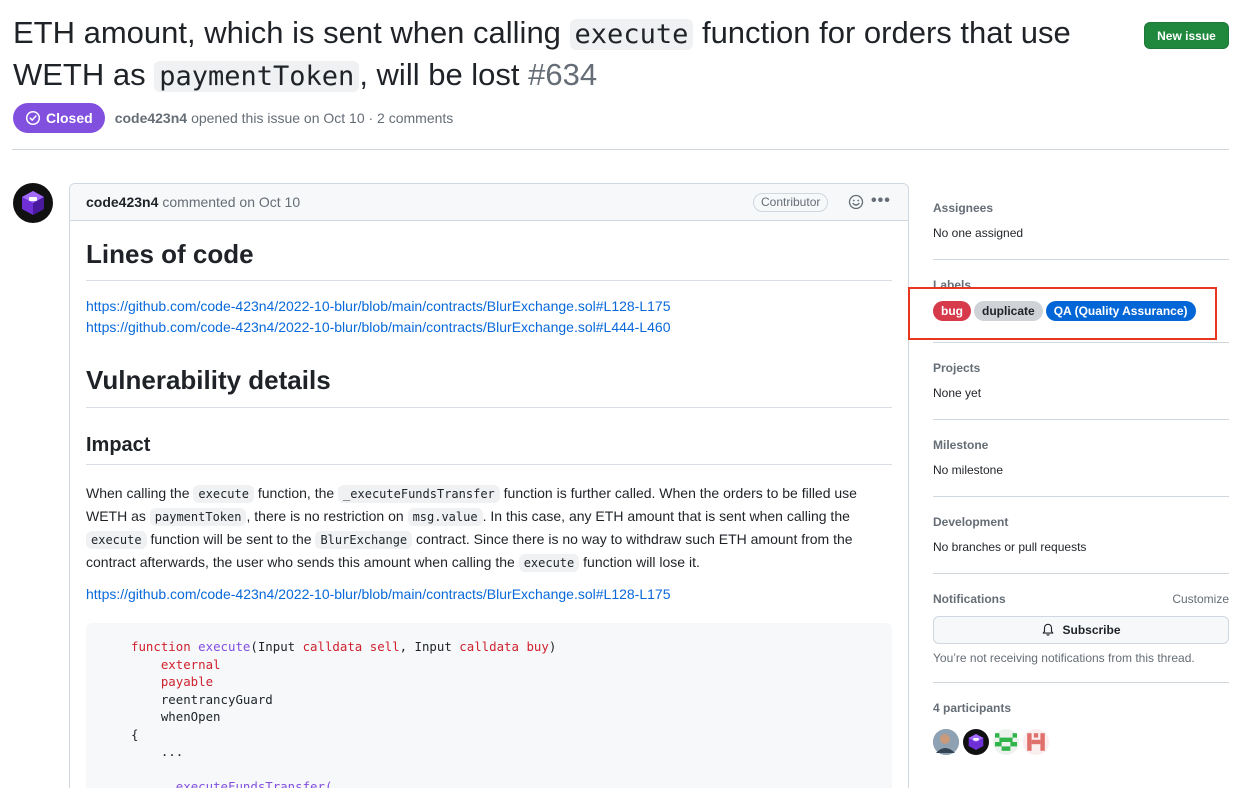 The image size is (1244, 788). Describe the element at coordinates (444, 74) in the screenshot. I see `title-text: , will be lost` at that location.